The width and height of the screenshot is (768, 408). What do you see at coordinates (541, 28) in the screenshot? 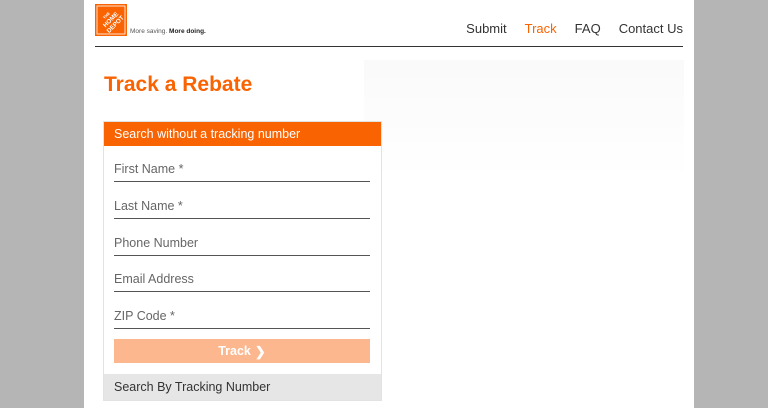
I see `nav-track: Track` at bounding box center [541, 28].